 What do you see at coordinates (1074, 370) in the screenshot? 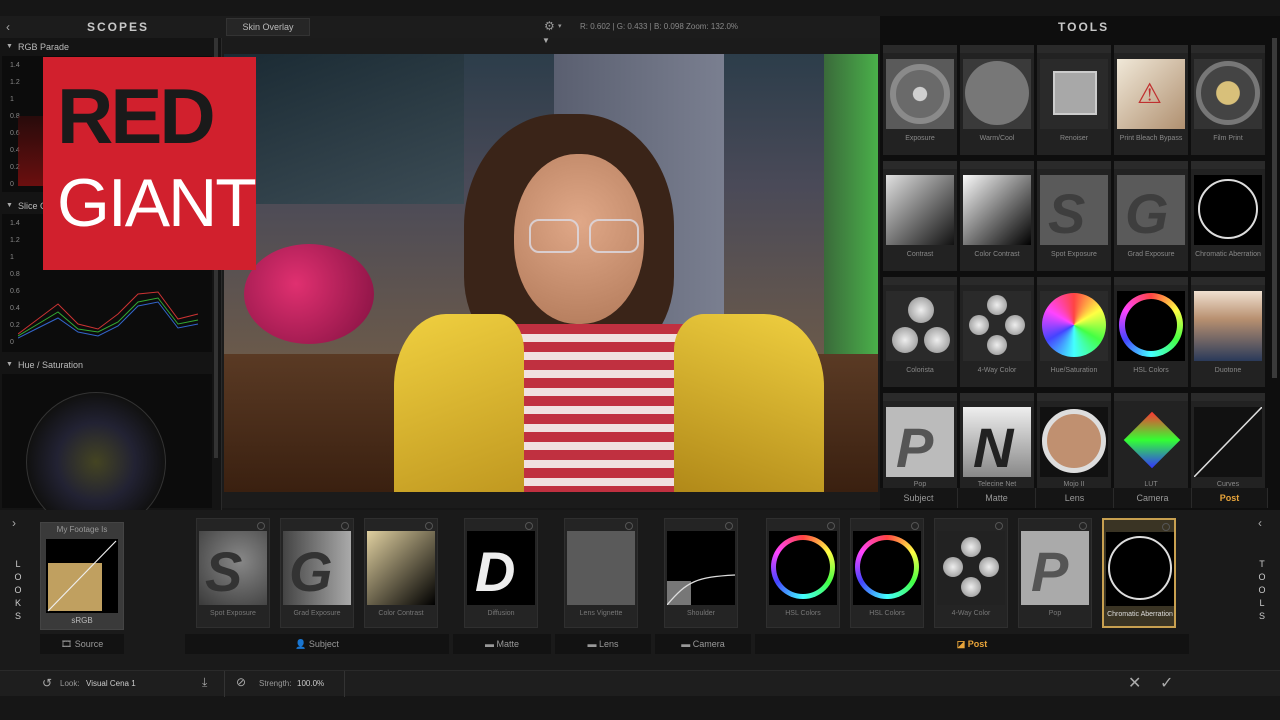
I see `tool-label: Hue/Saturation` at bounding box center [1074, 370].